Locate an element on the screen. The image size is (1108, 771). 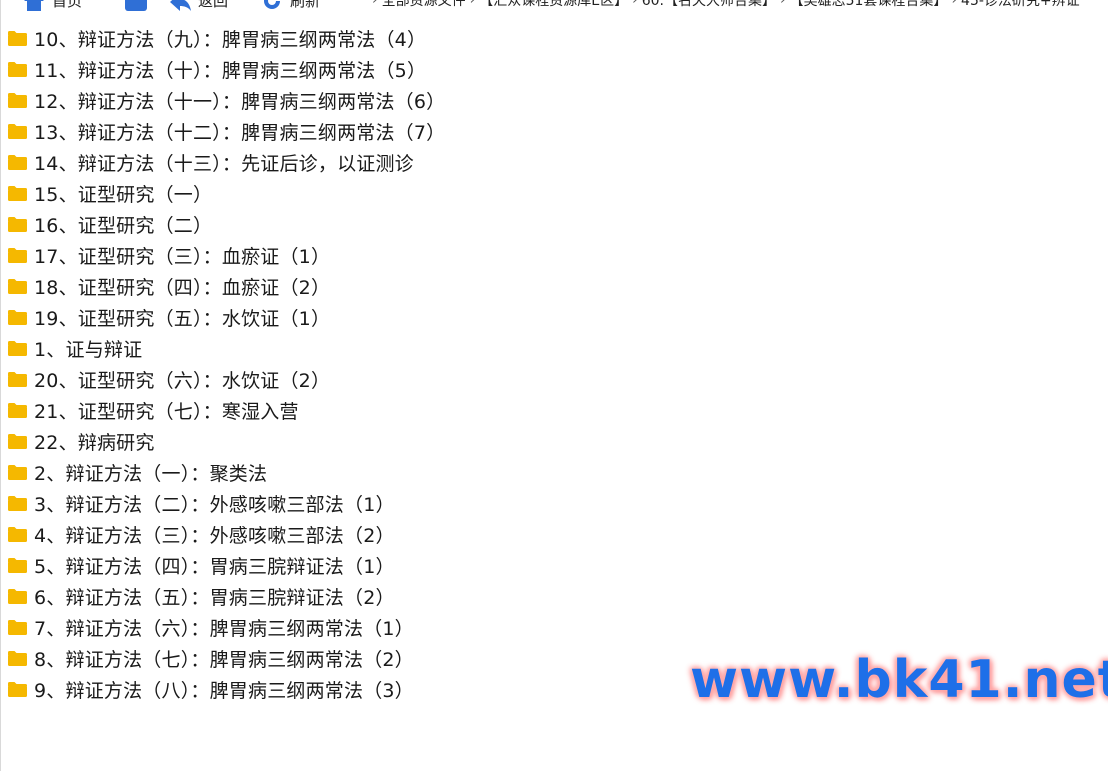
folder-item: 13、辩证方法（十二）：脾胃病三纲两常法（7） is located at coordinates (330, 131).